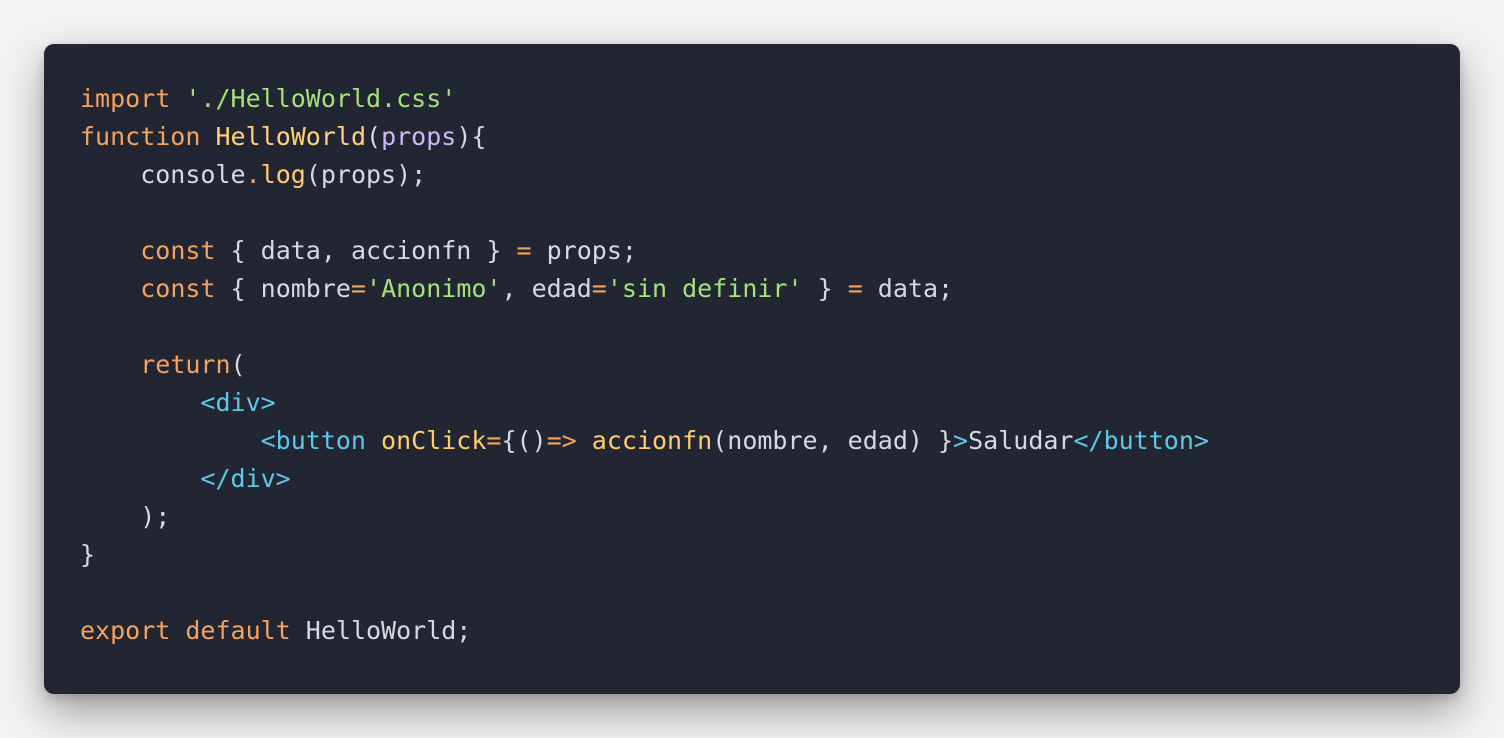 This screenshot has width=1504, height=738. What do you see at coordinates (366, 174) in the screenshot?
I see `code-token-plain: (props);` at bounding box center [366, 174].